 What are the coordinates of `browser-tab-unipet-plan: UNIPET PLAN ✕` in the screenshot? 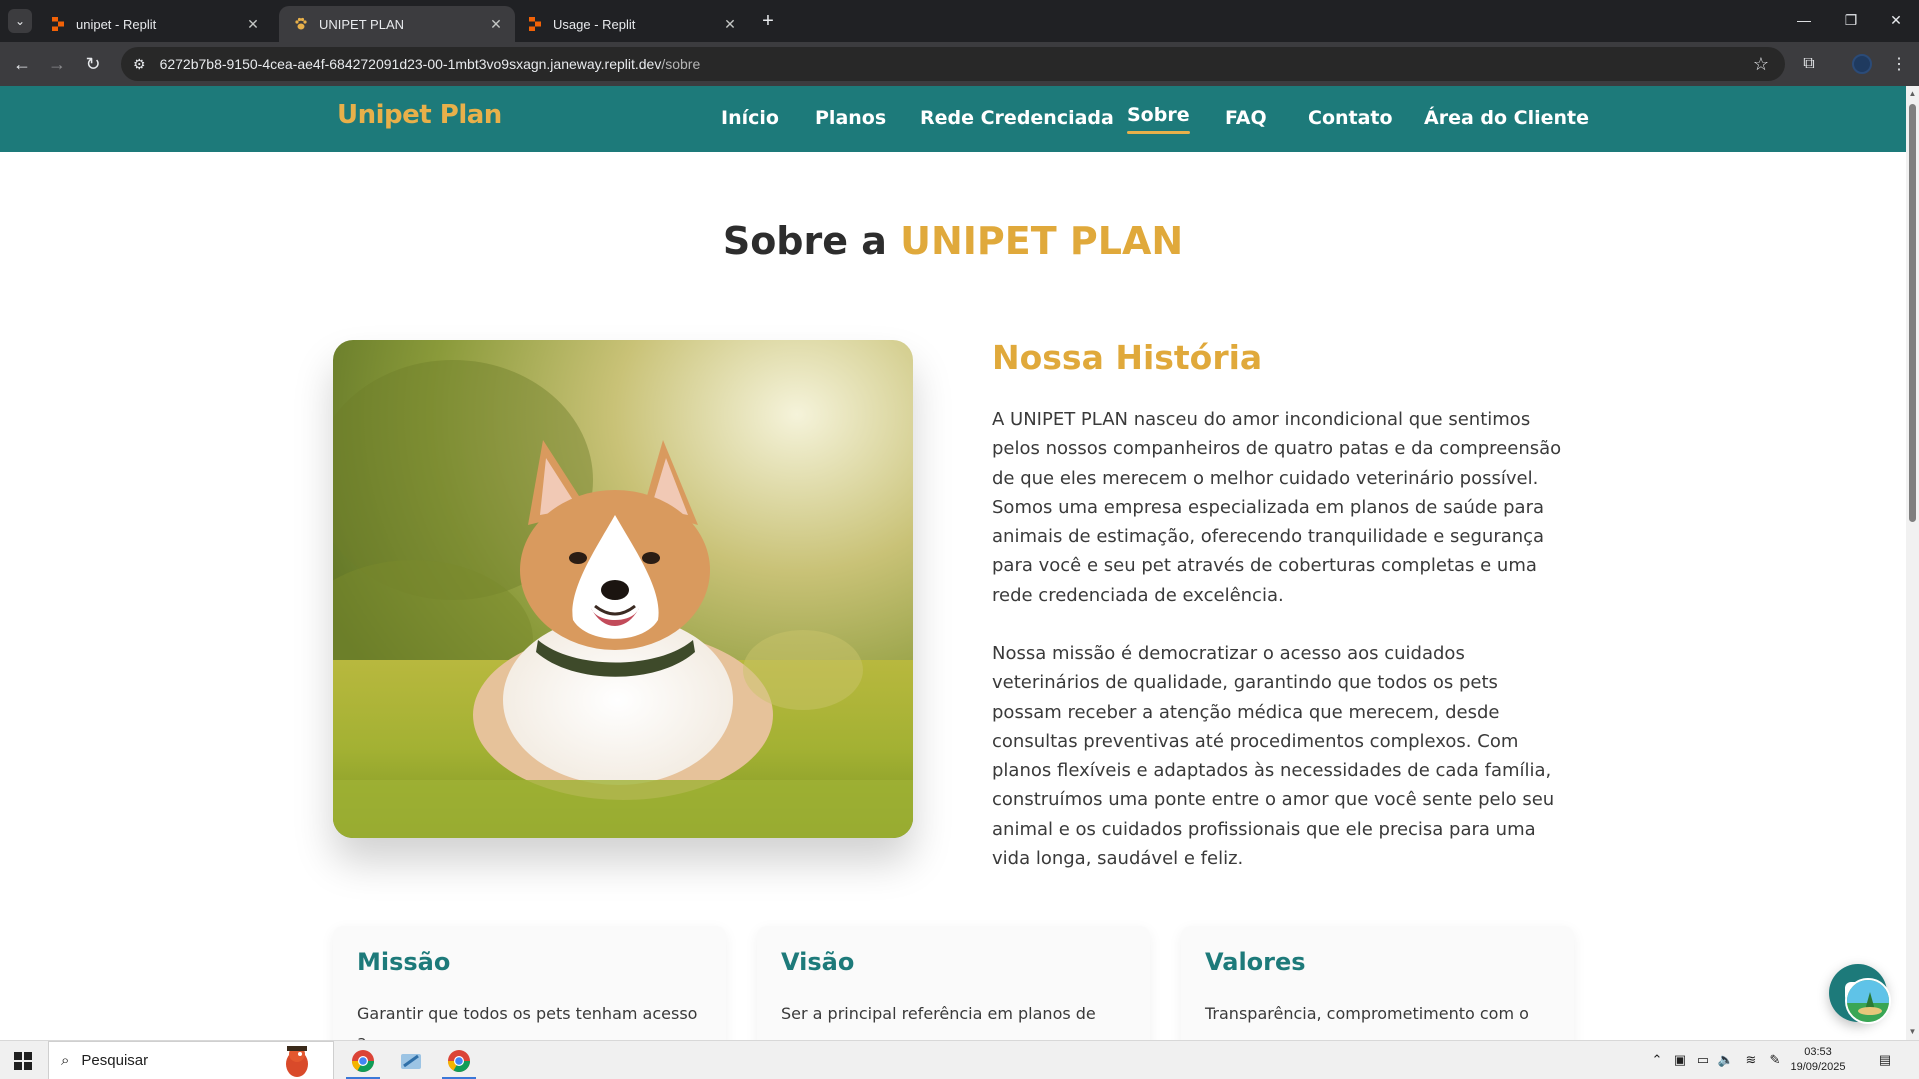 It's located at (397, 24).